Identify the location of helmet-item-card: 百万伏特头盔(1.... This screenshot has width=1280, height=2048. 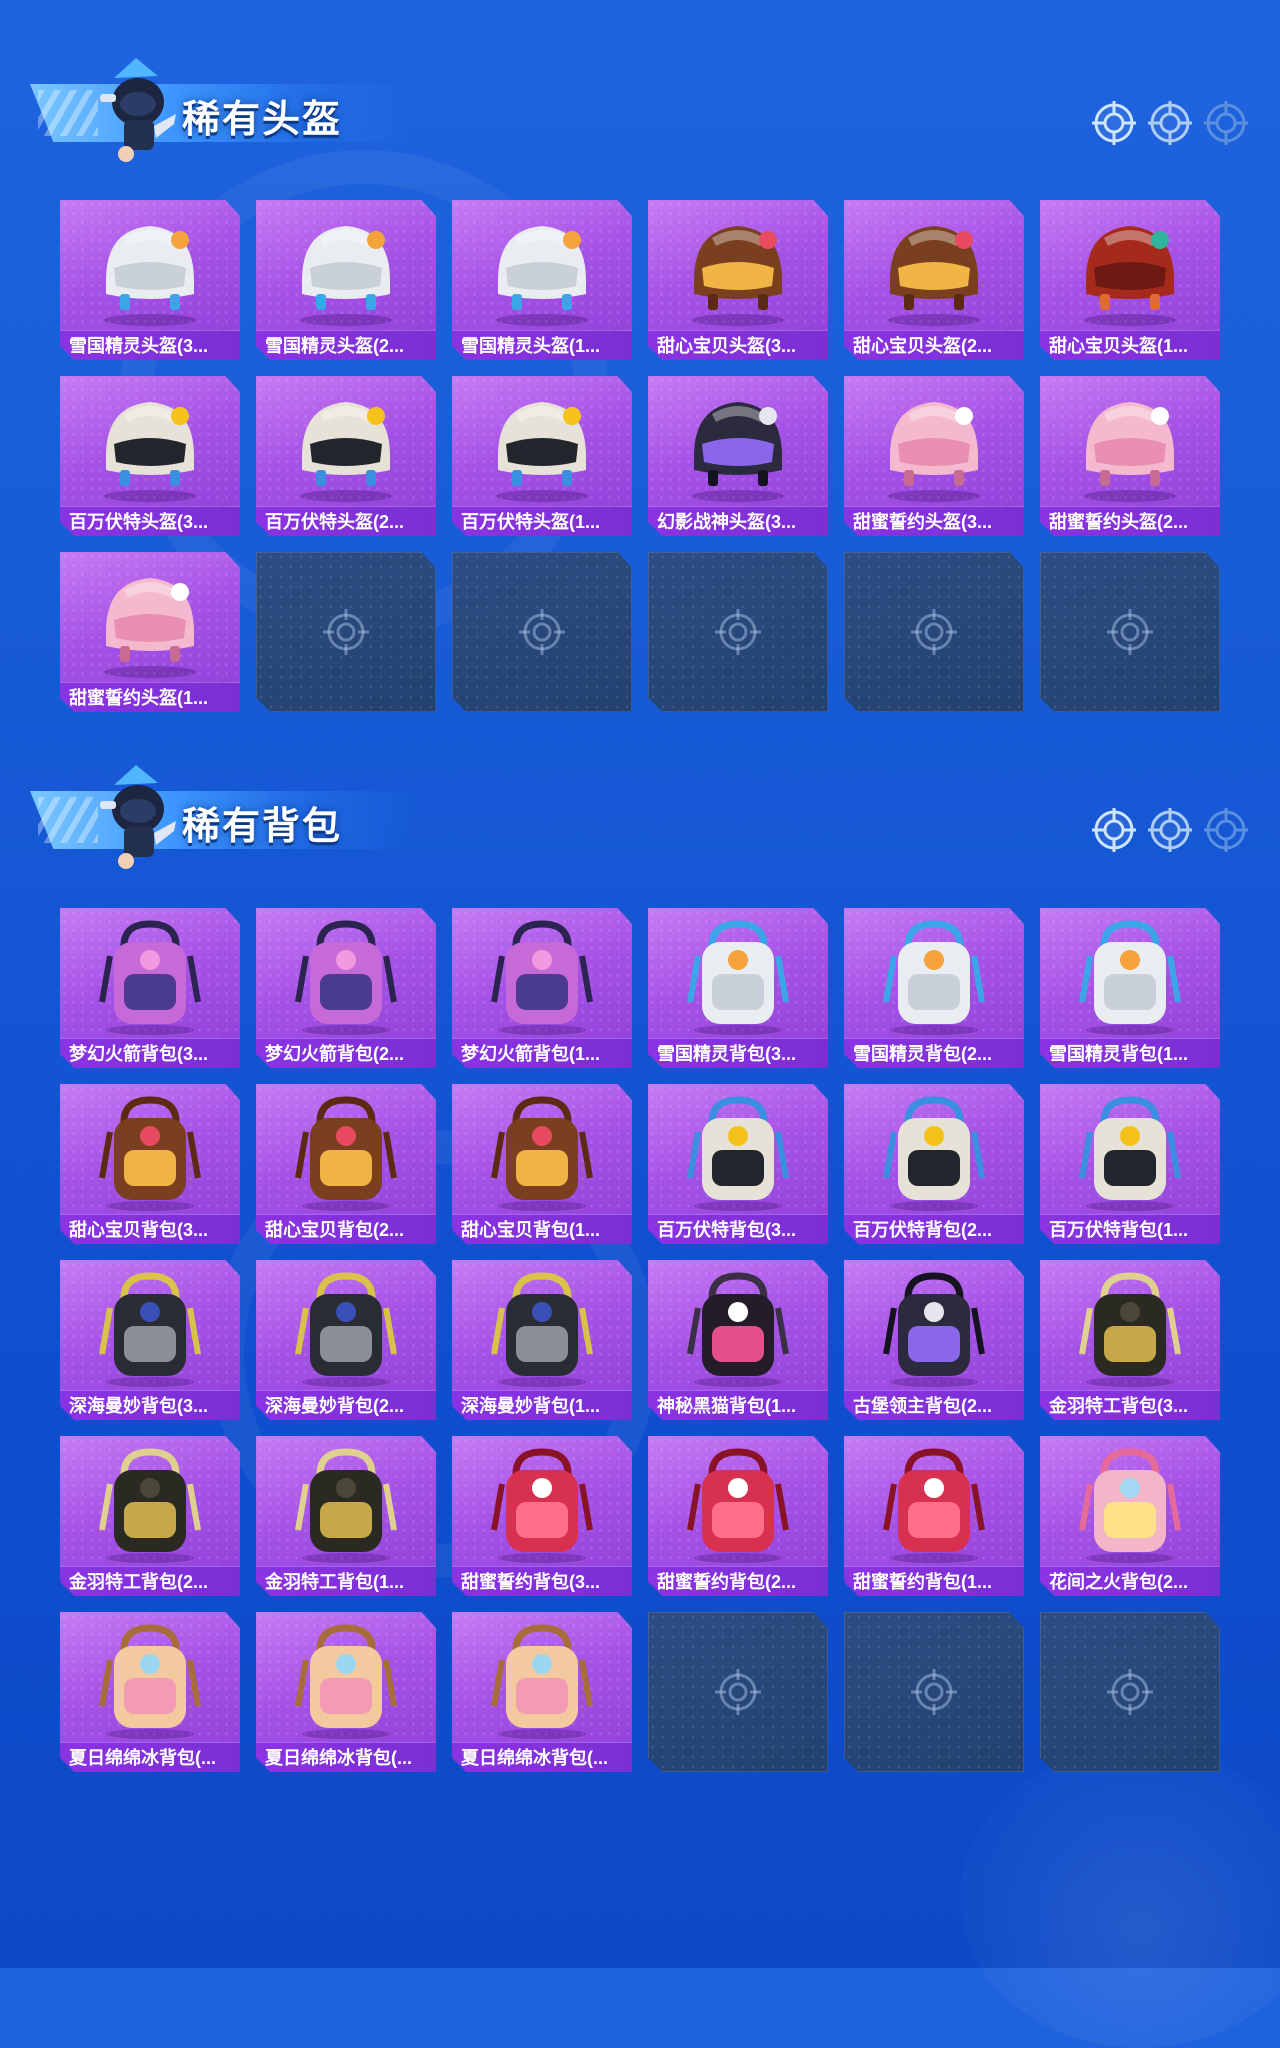
(542, 456).